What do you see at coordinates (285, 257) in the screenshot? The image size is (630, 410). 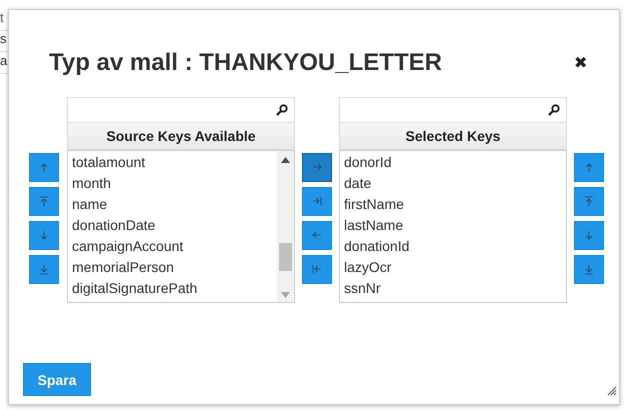 I see `scrollbar-thumb` at bounding box center [285, 257].